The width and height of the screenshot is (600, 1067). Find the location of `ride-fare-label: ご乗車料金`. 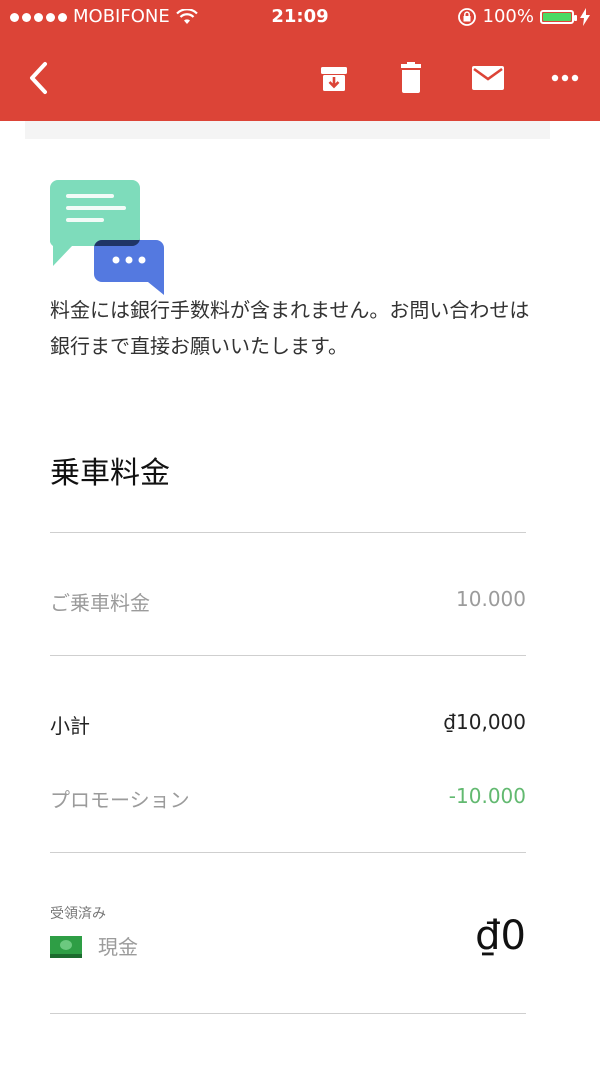

ride-fare-label: ご乗車料金 is located at coordinates (100, 603).